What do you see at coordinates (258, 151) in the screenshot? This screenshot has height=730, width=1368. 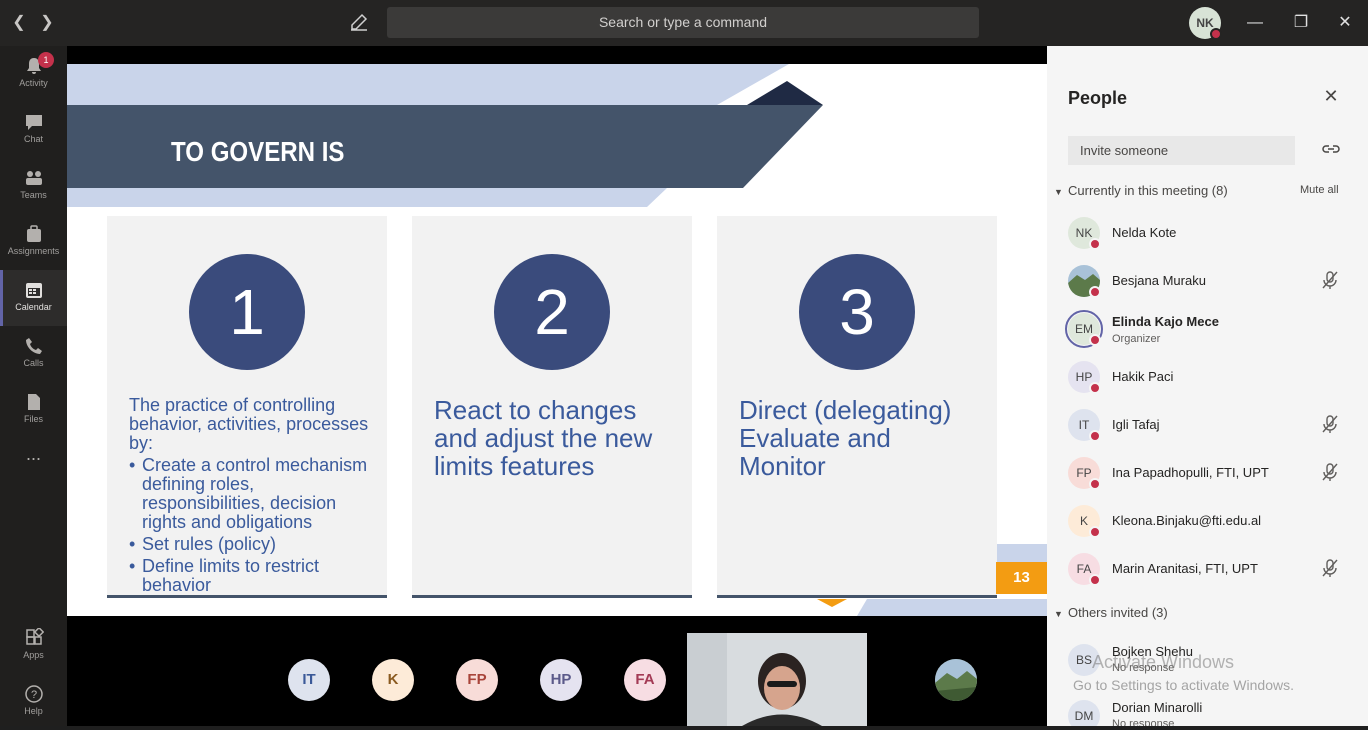 I see `slide-title: TO GOVERN IS` at bounding box center [258, 151].